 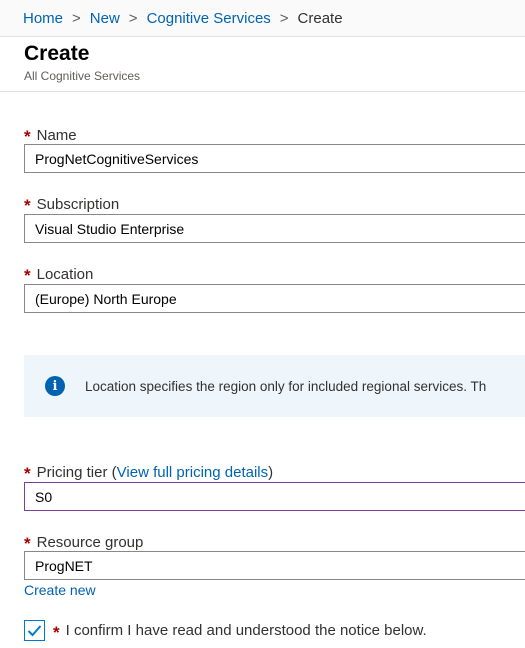 I want to click on name-input: ProgNetCognitiveServices, so click(x=274, y=158).